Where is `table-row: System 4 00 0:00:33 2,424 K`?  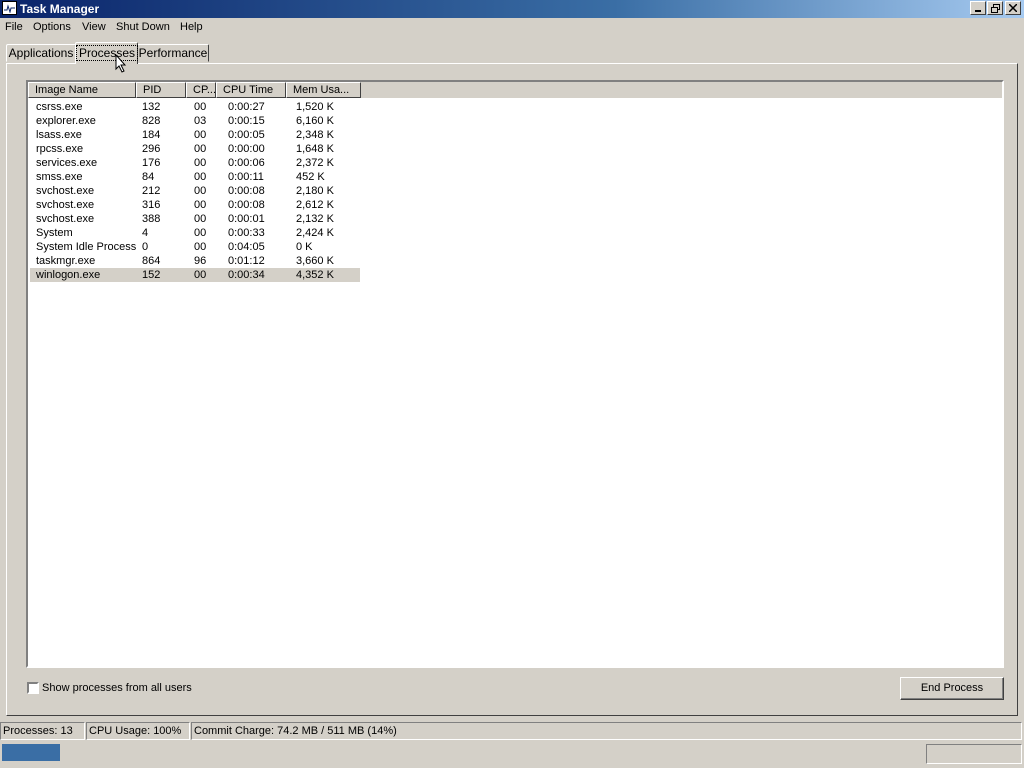 table-row: System 4 00 0:00:33 2,424 K is located at coordinates (195, 233).